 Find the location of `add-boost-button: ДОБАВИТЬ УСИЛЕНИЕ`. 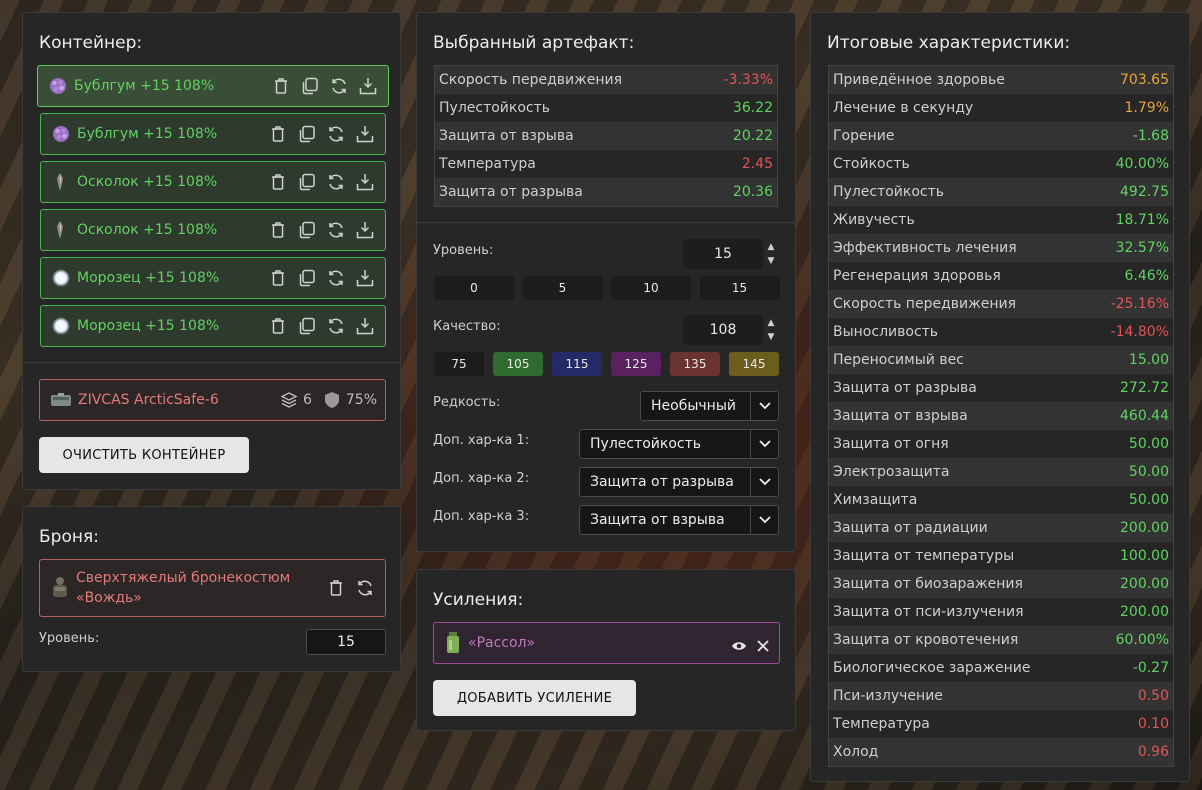

add-boost-button: ДОБАВИТЬ УСИЛЕНИЕ is located at coordinates (534, 698).